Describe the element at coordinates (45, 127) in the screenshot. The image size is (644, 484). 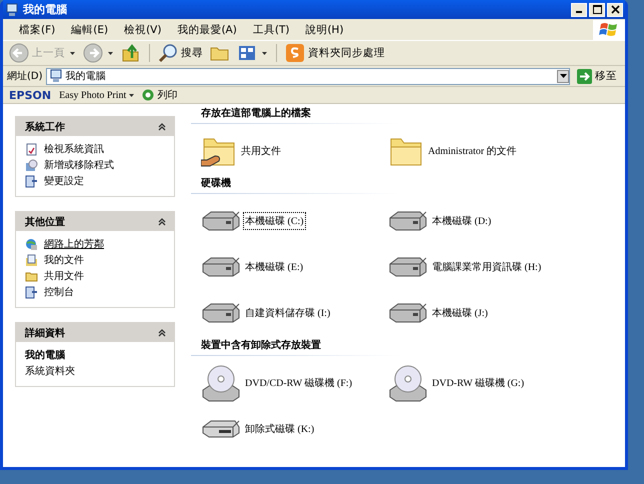
I see `panel-title: 系統工作` at that location.